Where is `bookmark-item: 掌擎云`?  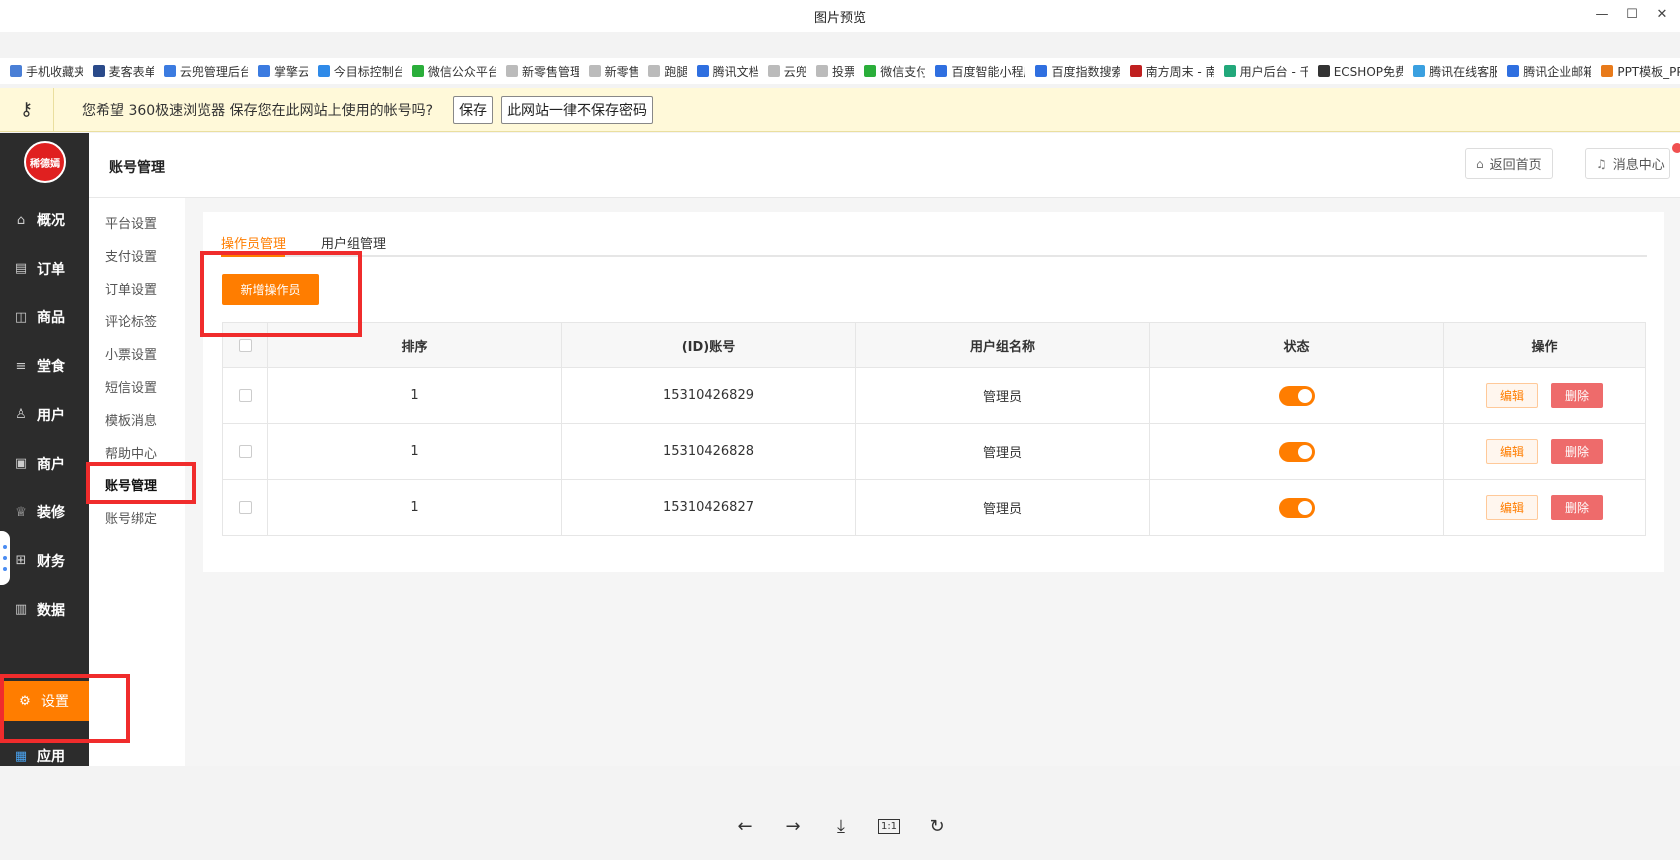
bookmark-item: 掌擎云 is located at coordinates (282, 71).